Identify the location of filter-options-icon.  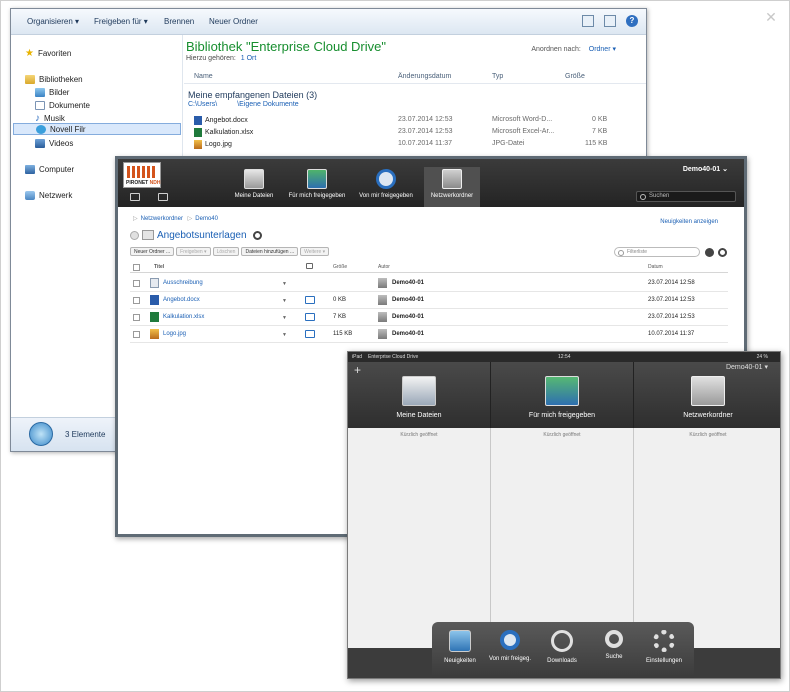
(709, 252).